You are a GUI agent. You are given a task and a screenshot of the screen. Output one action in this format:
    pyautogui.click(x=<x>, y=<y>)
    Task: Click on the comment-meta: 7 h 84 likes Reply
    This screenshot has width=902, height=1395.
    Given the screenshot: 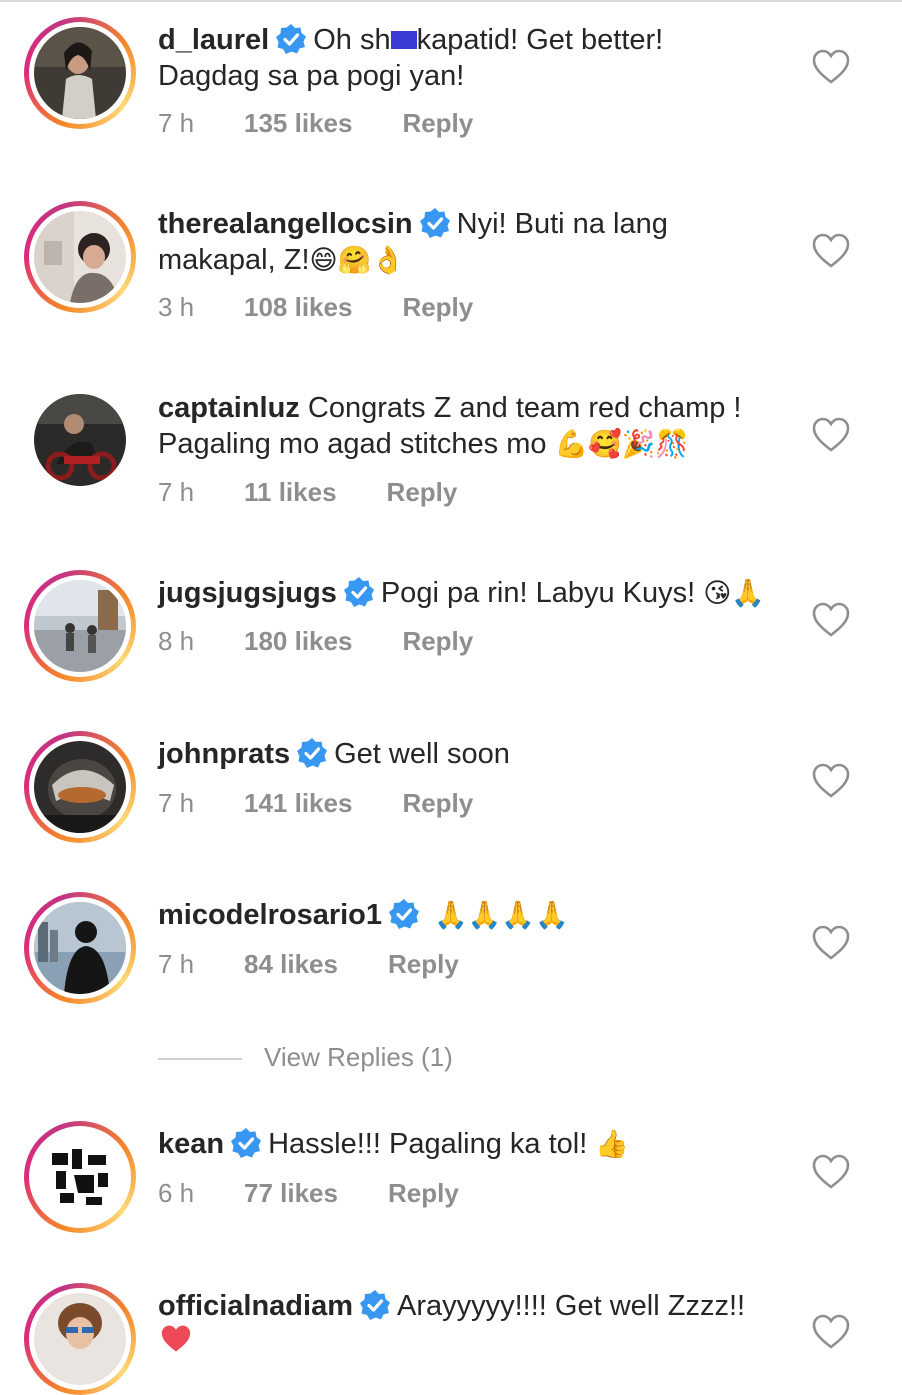 What is the action you would take?
    pyautogui.click(x=308, y=964)
    